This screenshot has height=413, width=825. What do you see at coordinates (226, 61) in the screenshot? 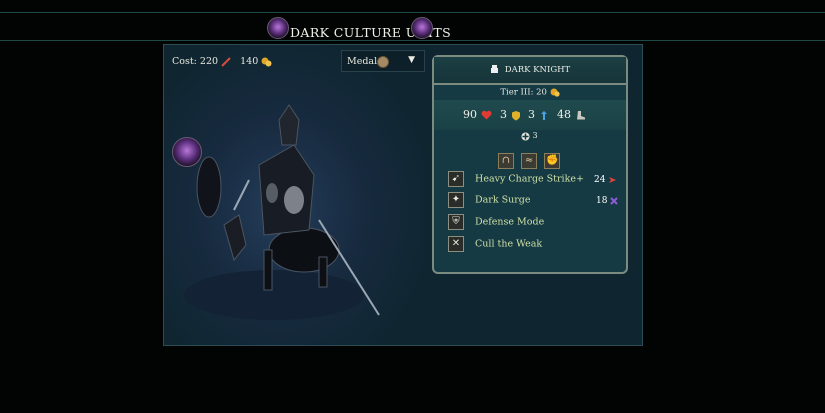
I see `lance-icon` at bounding box center [226, 61].